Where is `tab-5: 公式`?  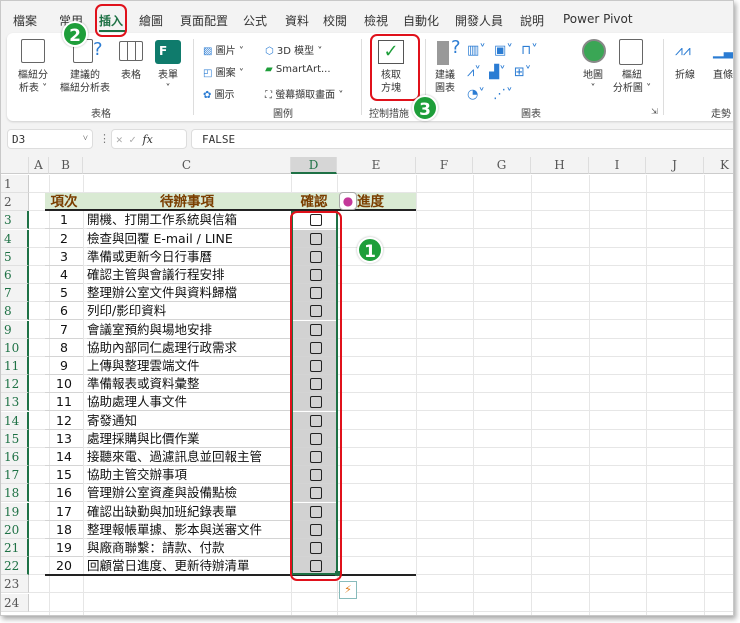
tab-5: 公式 is located at coordinates (255, 20).